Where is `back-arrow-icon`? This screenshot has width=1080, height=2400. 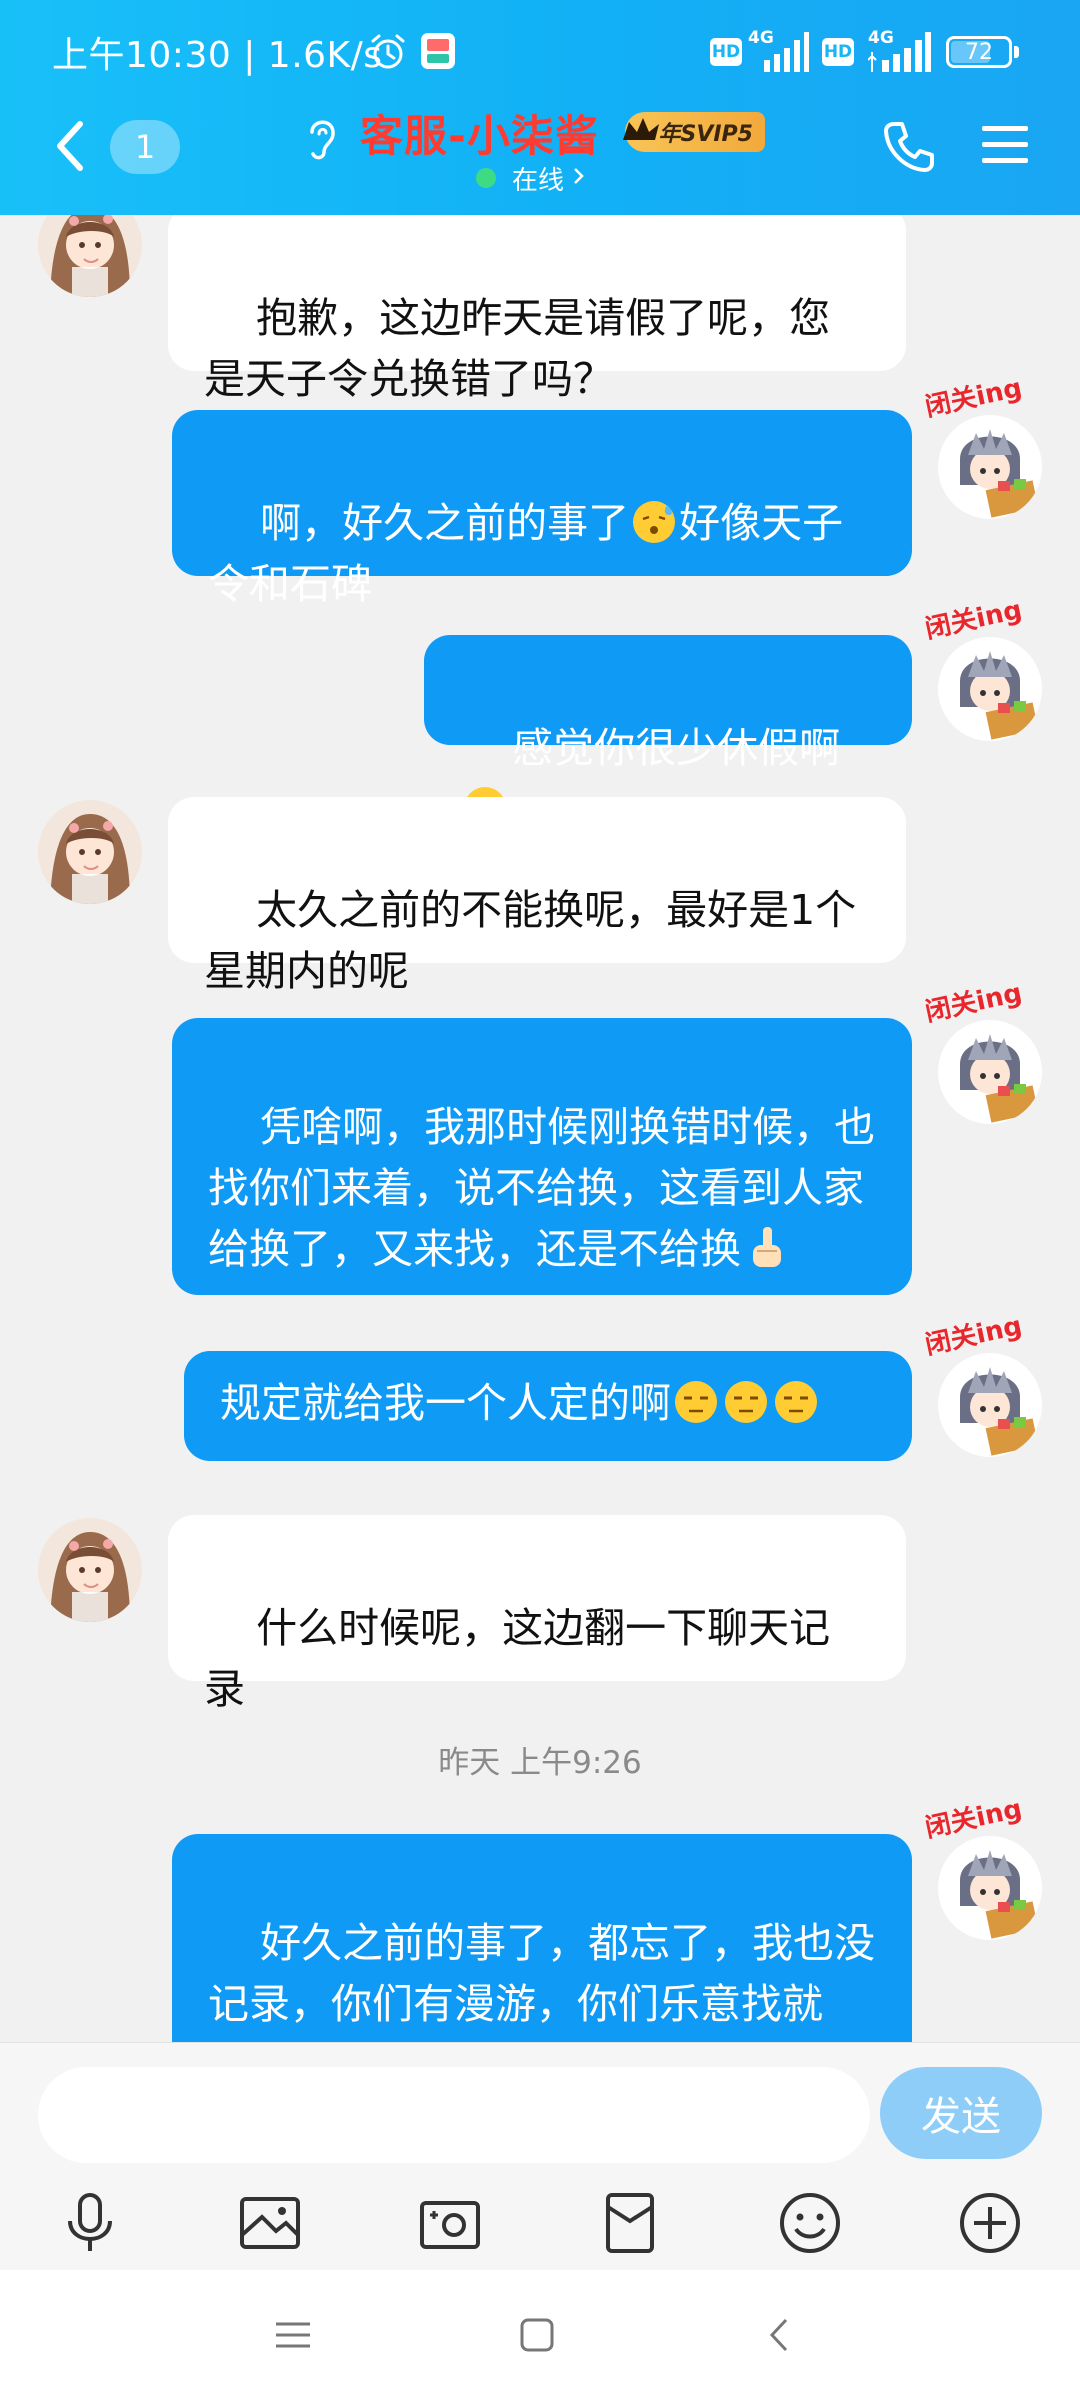 back-arrow-icon is located at coordinates (70, 146).